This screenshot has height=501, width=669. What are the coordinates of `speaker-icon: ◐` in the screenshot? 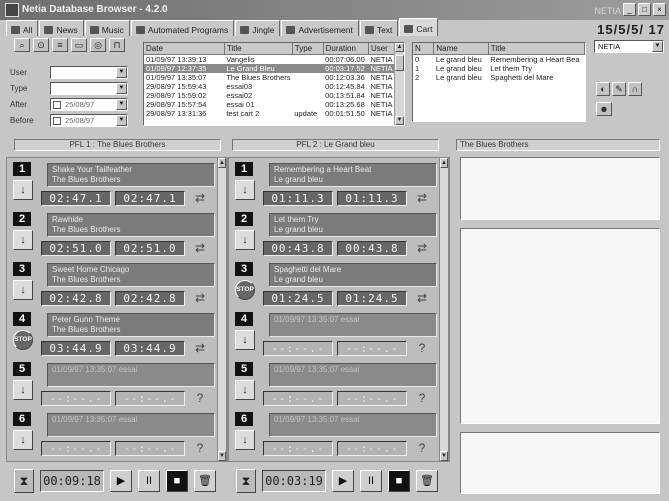 It's located at (603, 89).